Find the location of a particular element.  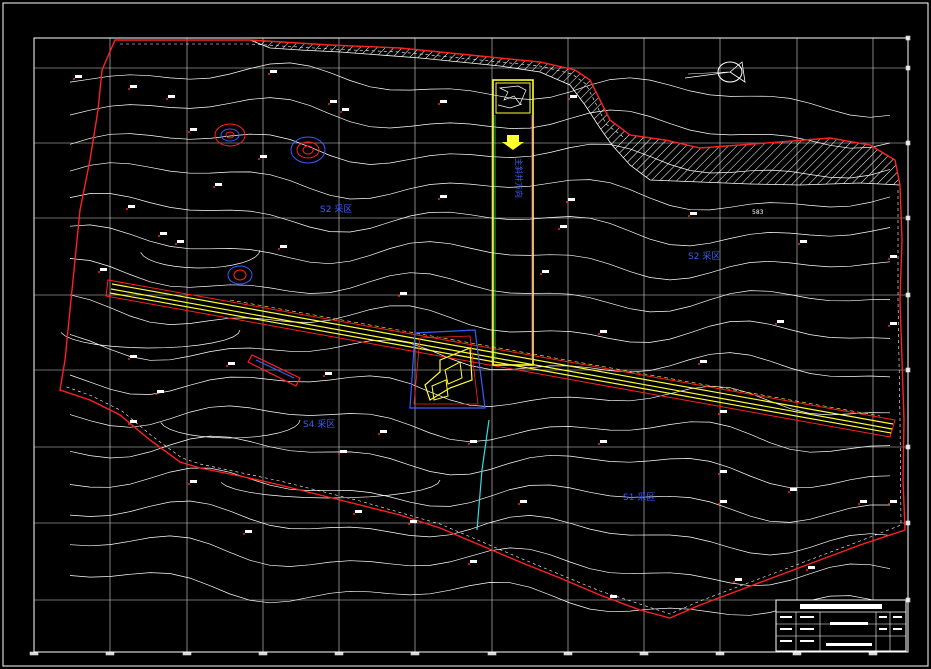

drainage-pipe is located at coordinates (483, 475).